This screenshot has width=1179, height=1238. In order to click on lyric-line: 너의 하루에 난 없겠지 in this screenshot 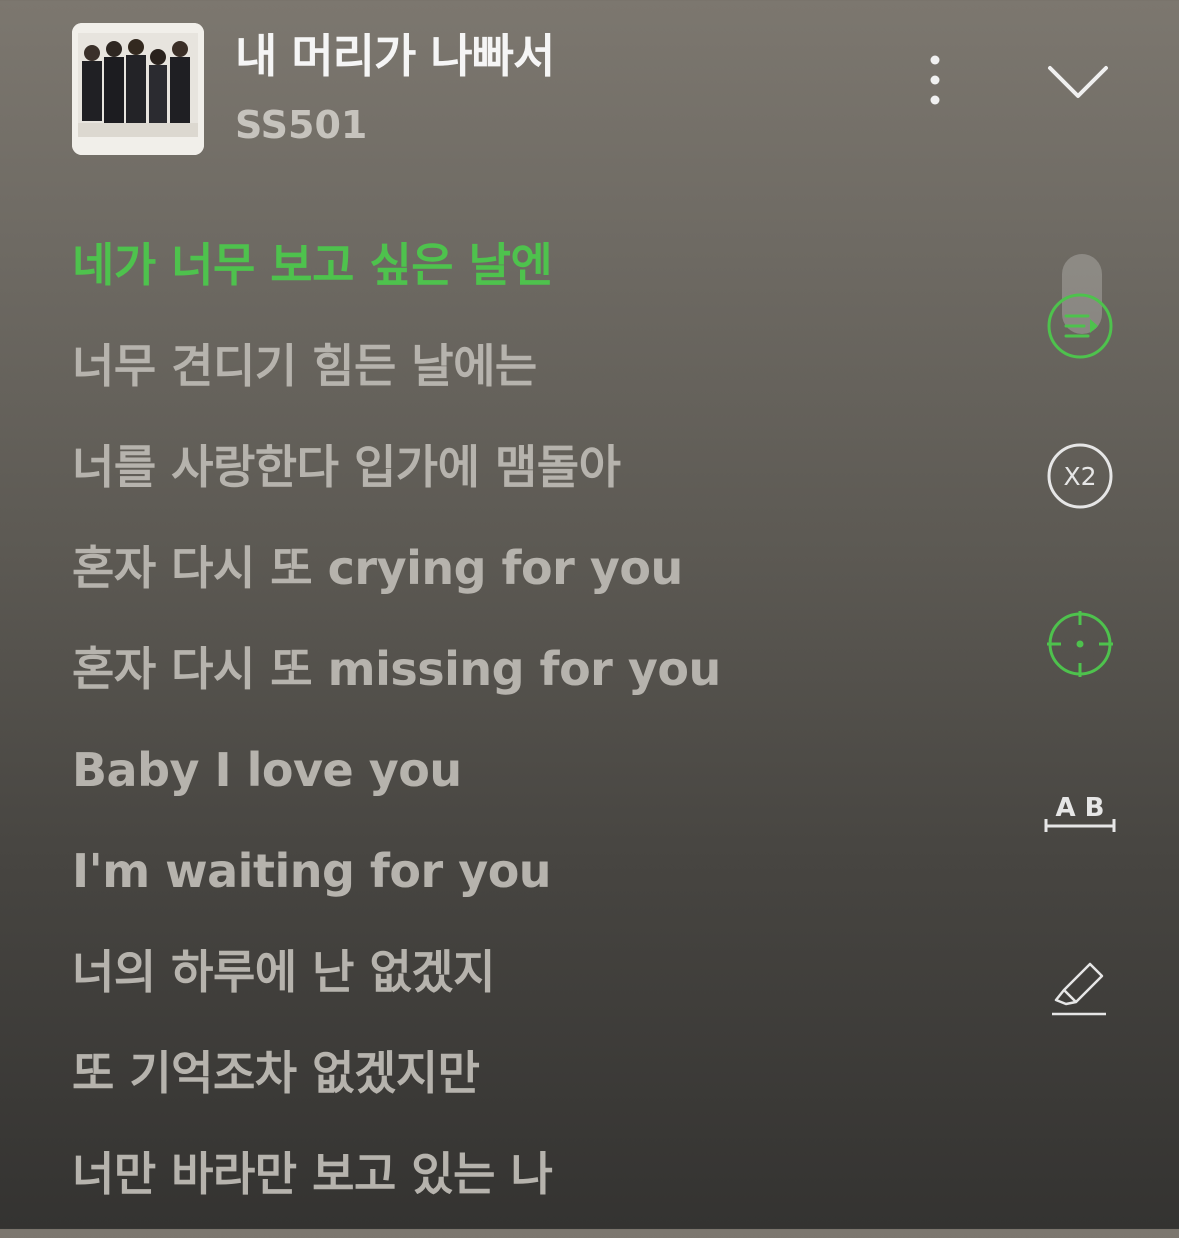, I will do `click(522, 985)`.